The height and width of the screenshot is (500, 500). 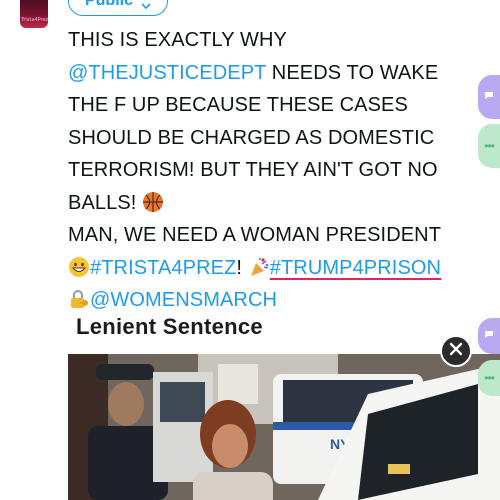 What do you see at coordinates (355, 268) in the screenshot?
I see `hashtag-link: #TRUMP4PRISON` at bounding box center [355, 268].